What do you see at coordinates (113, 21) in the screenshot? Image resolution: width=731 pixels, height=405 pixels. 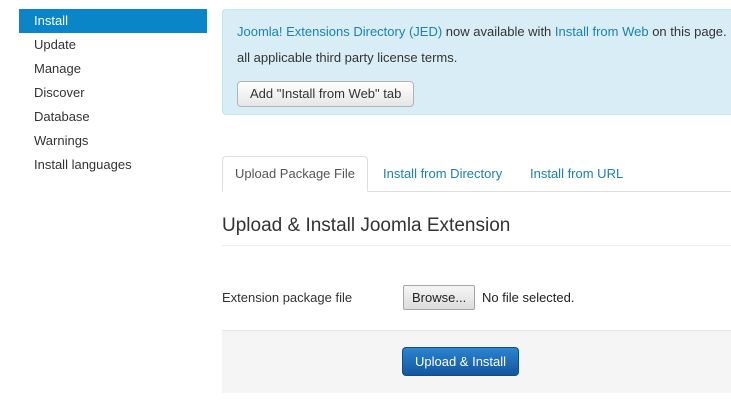 I see `sidebar-item-install: Install` at bounding box center [113, 21].